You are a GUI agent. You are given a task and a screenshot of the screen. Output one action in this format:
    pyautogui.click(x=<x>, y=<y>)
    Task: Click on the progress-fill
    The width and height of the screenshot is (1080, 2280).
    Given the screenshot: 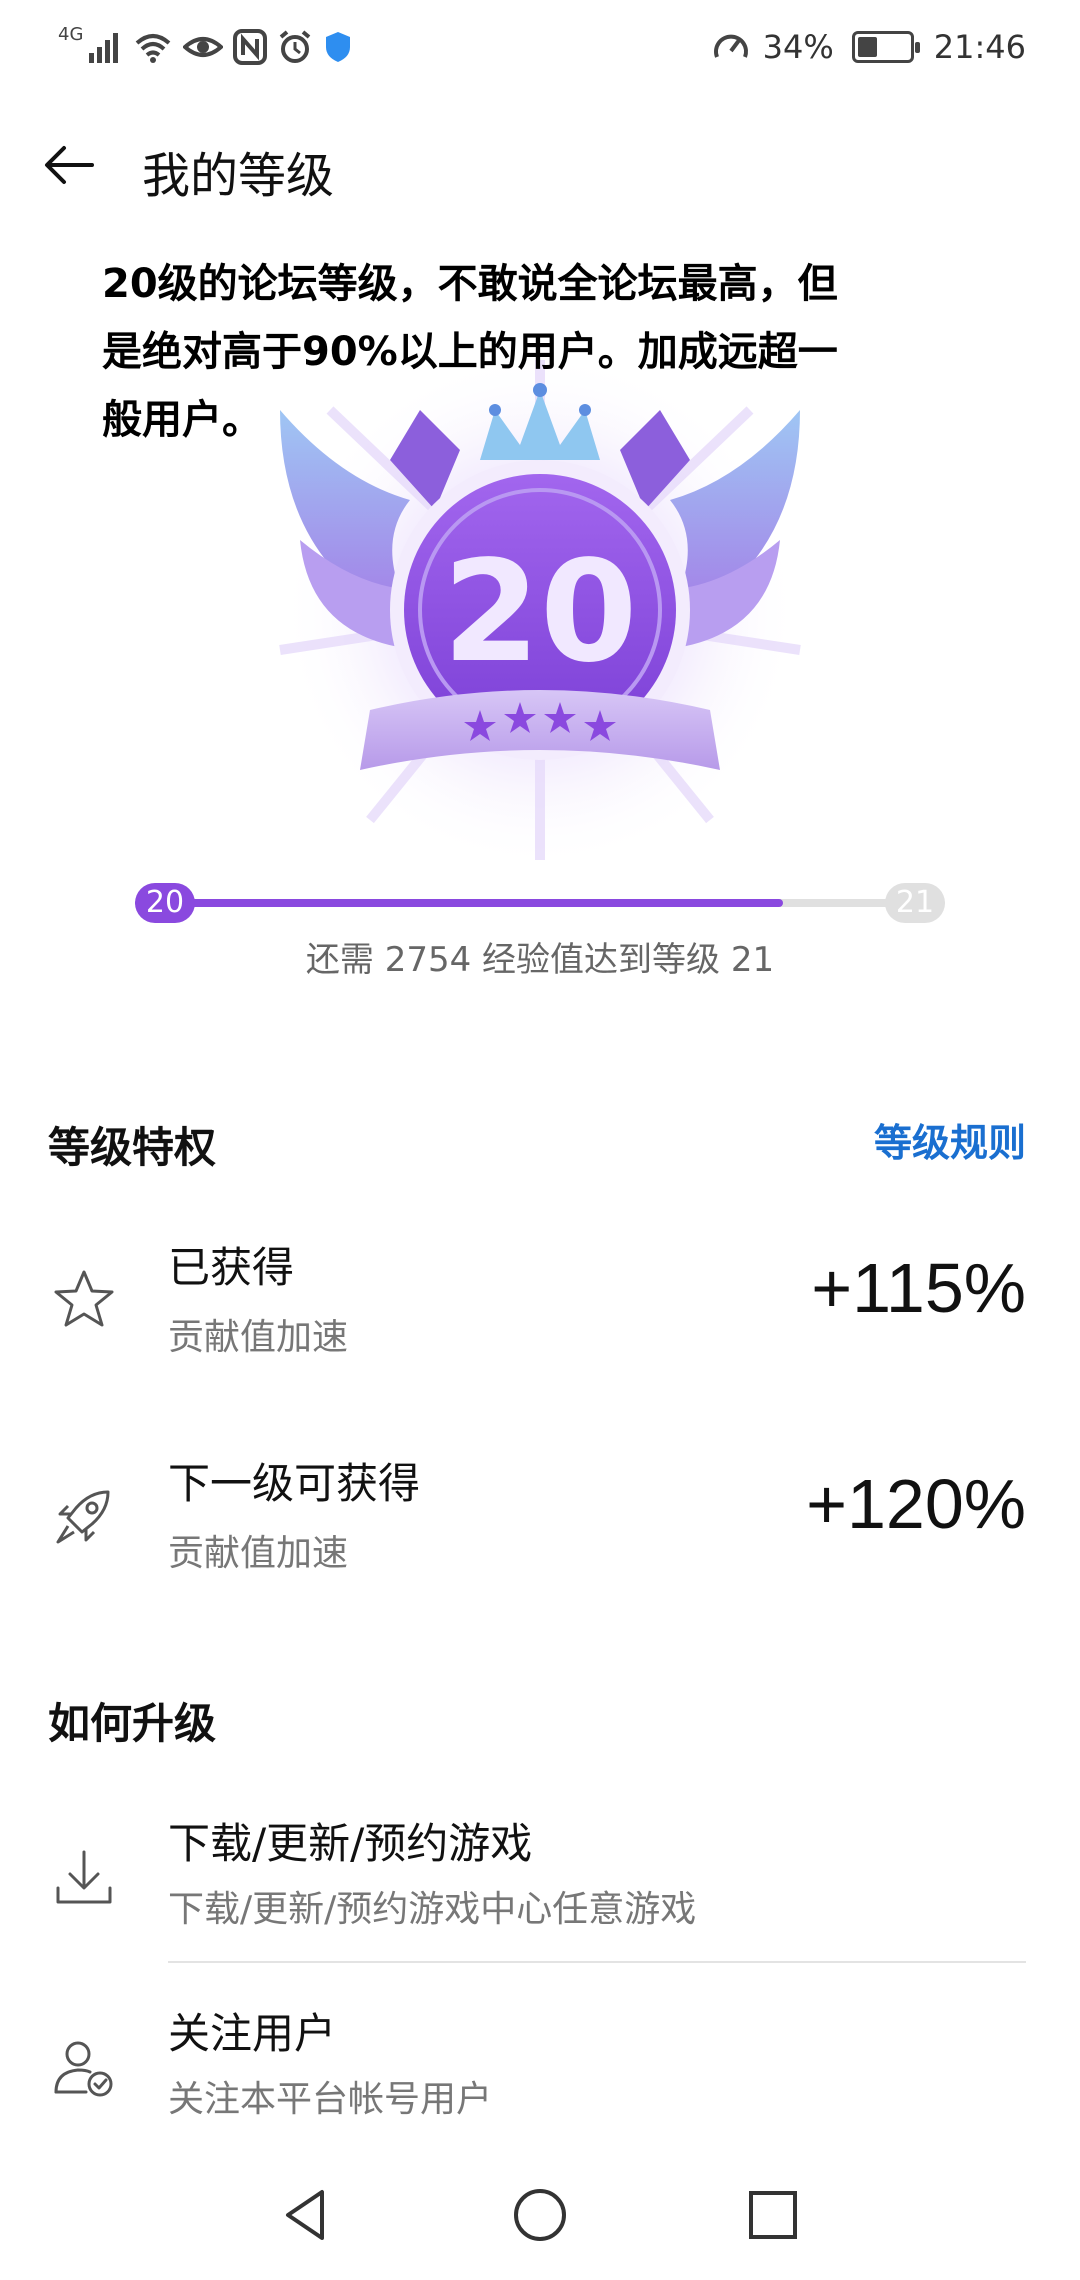 What is the action you would take?
    pyautogui.click(x=459, y=903)
    